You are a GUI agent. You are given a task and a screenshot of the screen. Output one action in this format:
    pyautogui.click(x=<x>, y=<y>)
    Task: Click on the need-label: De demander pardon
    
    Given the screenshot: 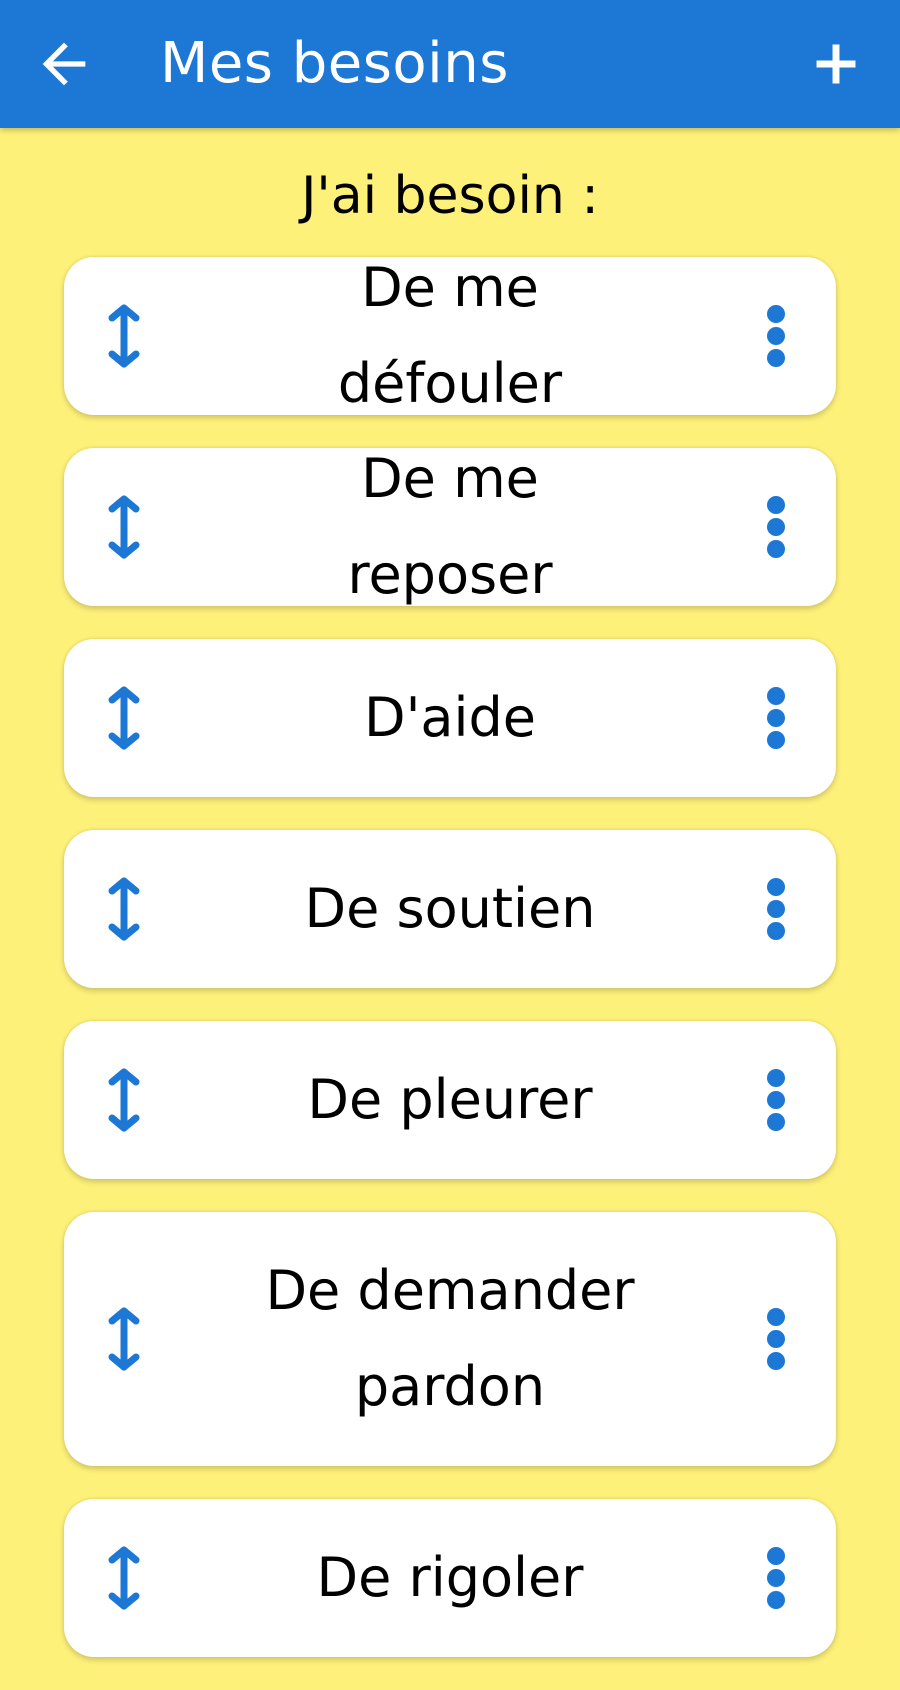 What is the action you would take?
    pyautogui.click(x=450, y=1338)
    